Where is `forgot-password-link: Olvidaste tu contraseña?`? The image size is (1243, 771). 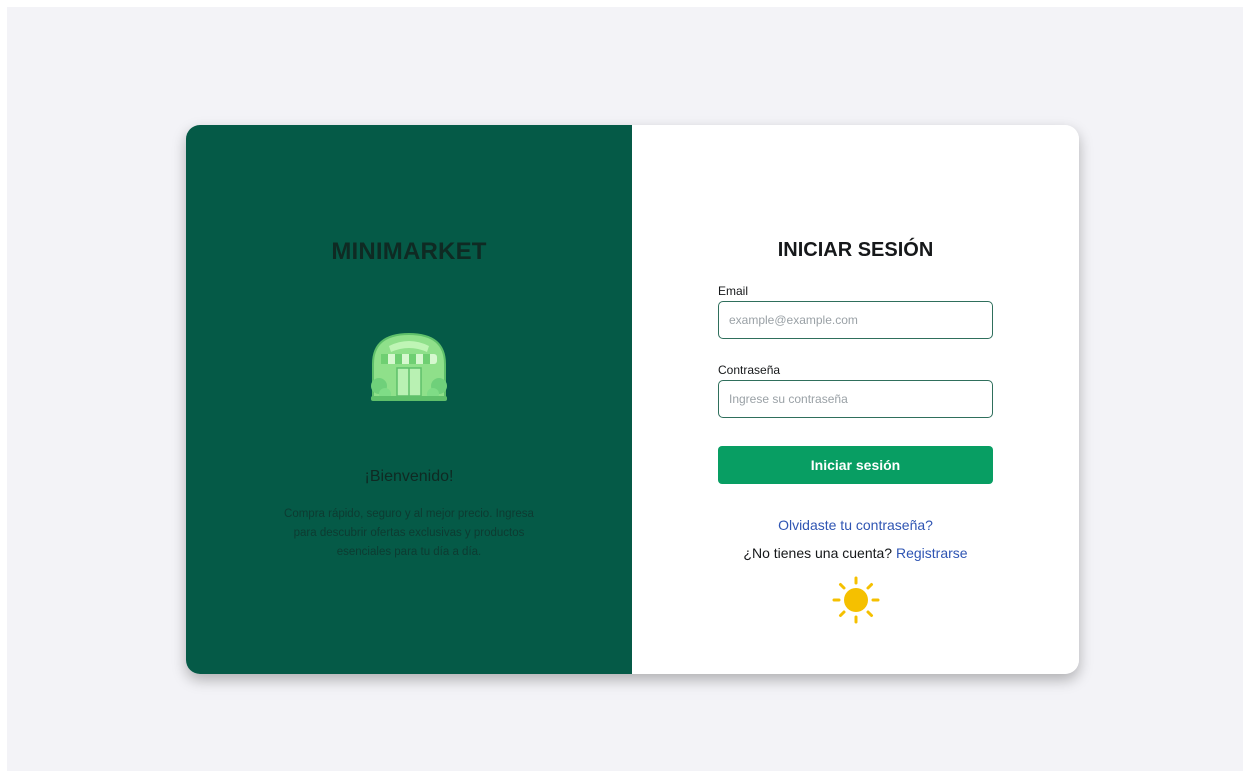
forgot-password-link: Olvidaste tu contraseña? is located at coordinates (855, 525).